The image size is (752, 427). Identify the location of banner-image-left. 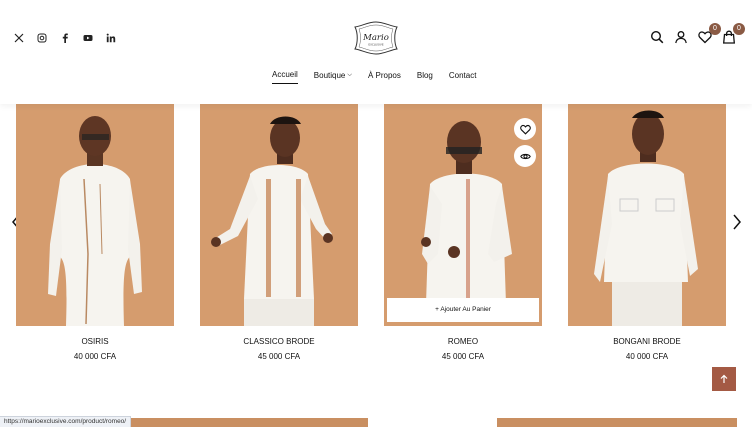
(237, 422).